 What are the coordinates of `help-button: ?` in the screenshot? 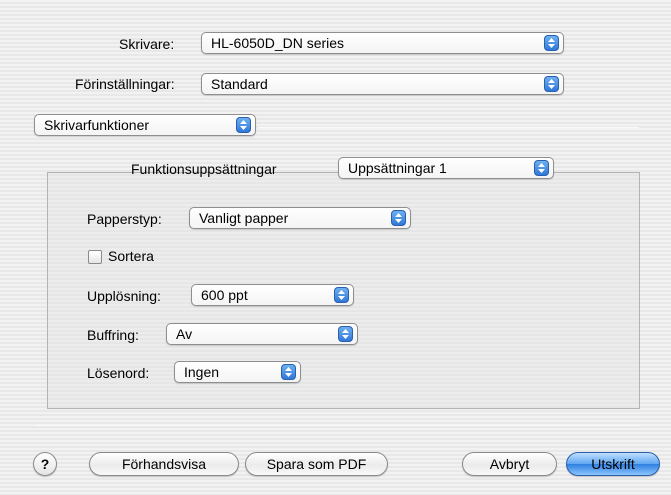 It's located at (45, 464).